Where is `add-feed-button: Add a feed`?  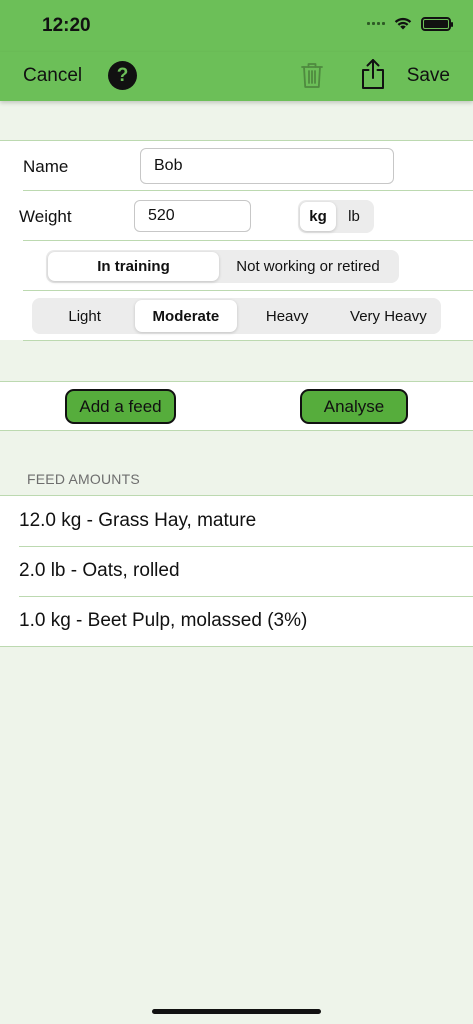 add-feed-button: Add a feed is located at coordinates (120, 406).